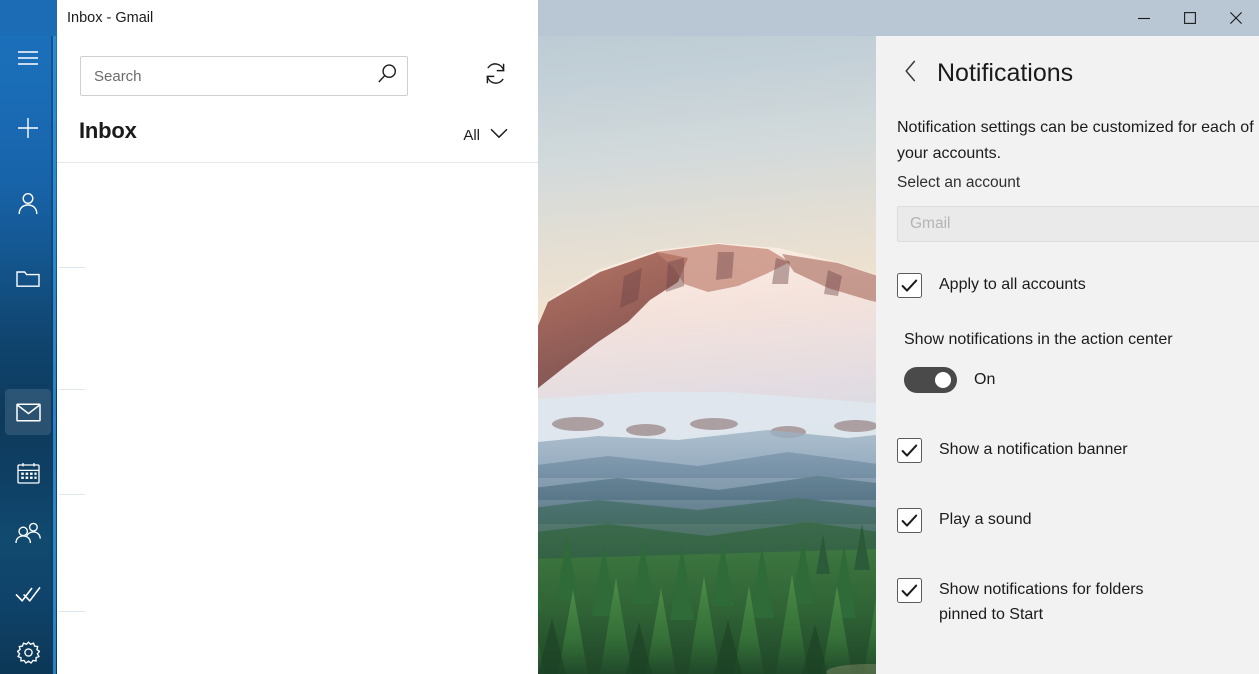 This screenshot has height=674, width=1259. I want to click on play-sound-row: Play a sound, so click(964, 520).